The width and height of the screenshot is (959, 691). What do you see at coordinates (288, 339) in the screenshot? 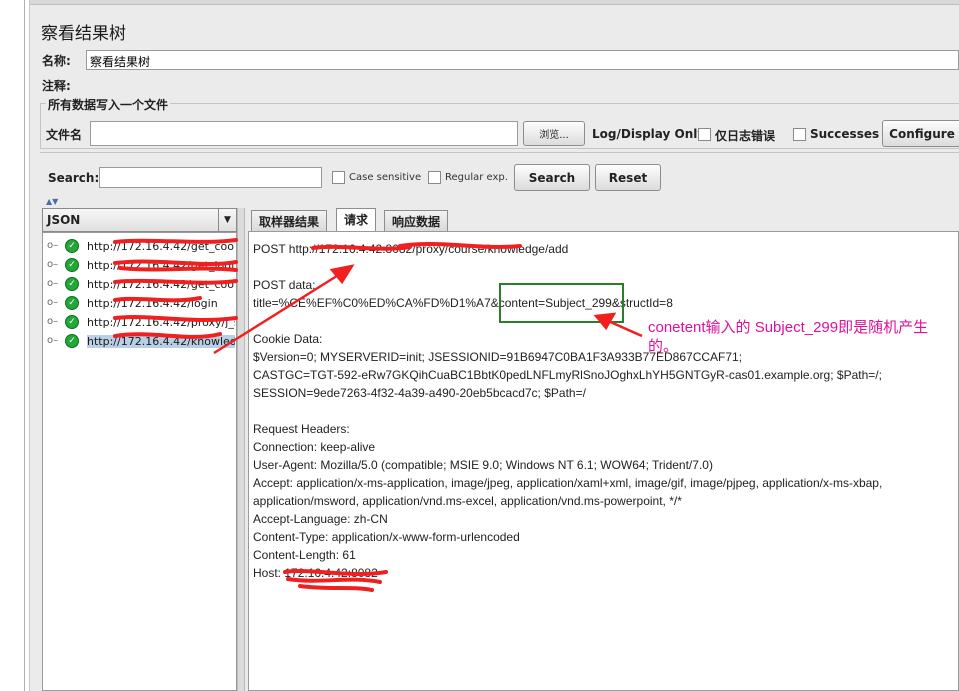
I see `cookie-data-heading: Cookie Data:` at bounding box center [288, 339].